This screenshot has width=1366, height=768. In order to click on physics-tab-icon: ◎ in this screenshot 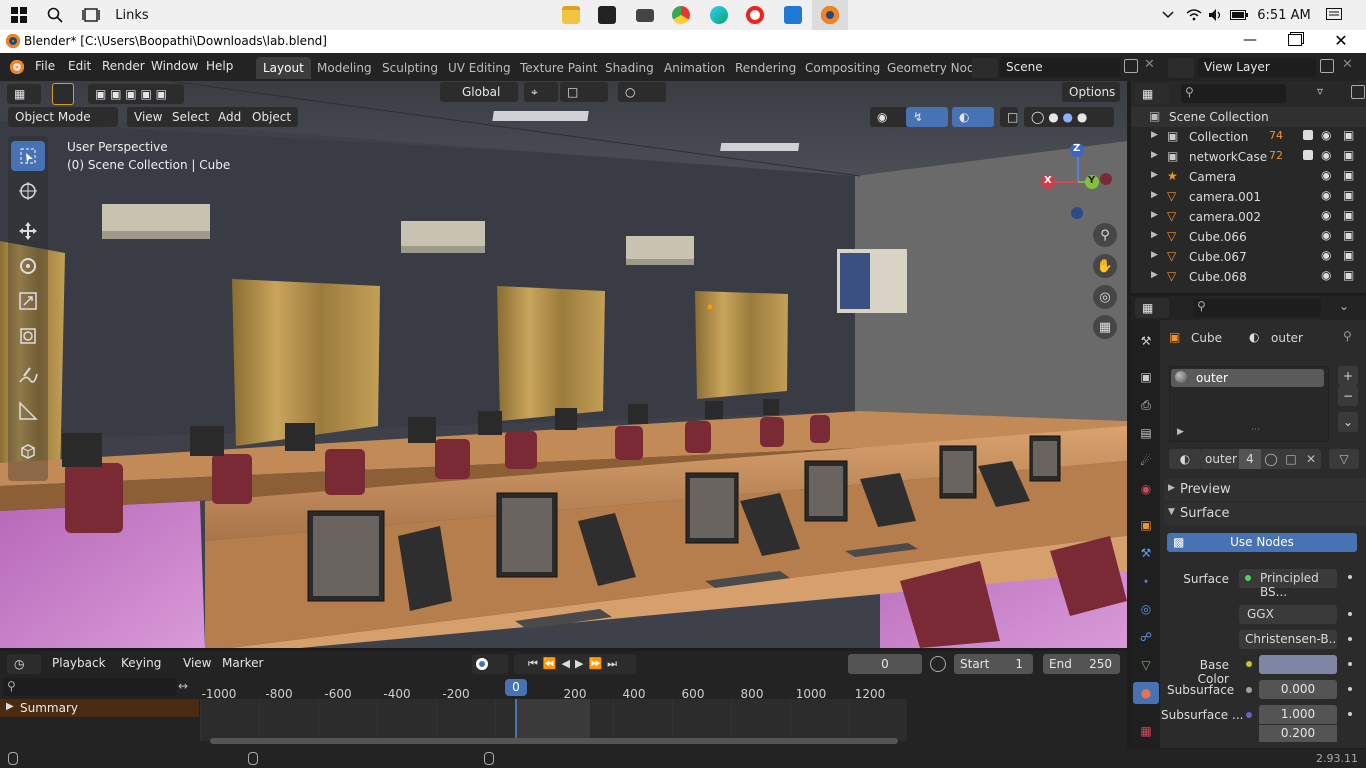, I will do `click(1146, 609)`.